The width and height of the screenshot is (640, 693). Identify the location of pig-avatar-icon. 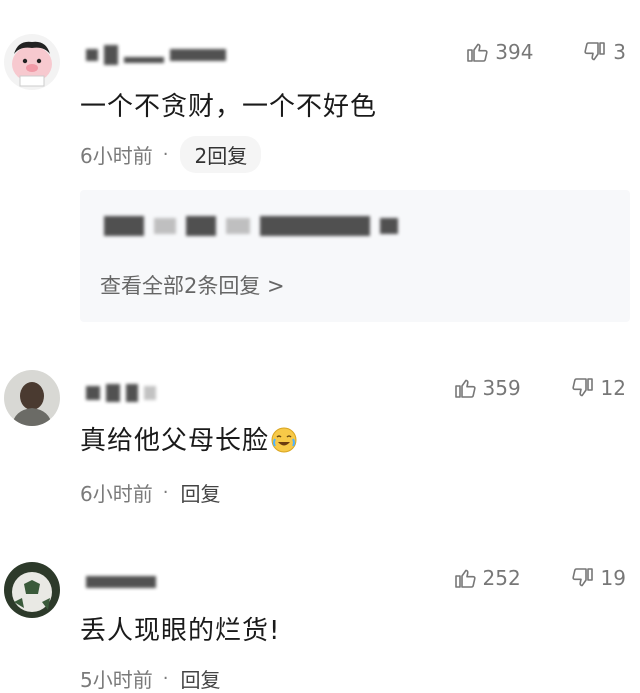
(32, 62).